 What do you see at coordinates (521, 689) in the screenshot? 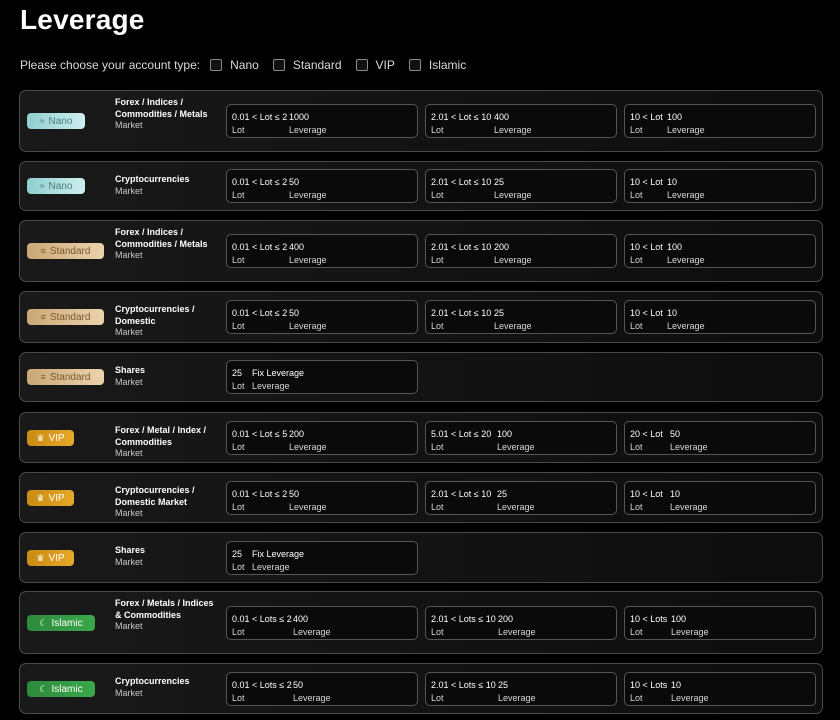
I see `leverage-tier-cell: 2.01 < Lots ≤ 10 25 Lot Leverage` at bounding box center [521, 689].